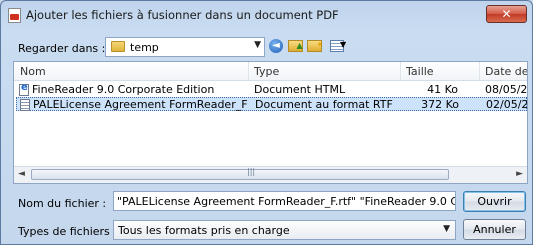 This screenshot has width=533, height=245. What do you see at coordinates (337, 46) in the screenshot?
I see `view-menu-icon: ▼` at bounding box center [337, 46].